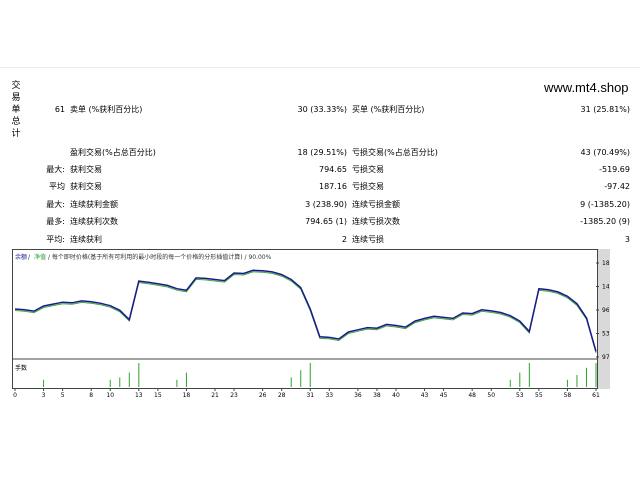 The height and width of the screenshot is (480, 640). Describe the element at coordinates (344, 239) in the screenshot. I see `avg-consec-profit-value: 2` at that location.